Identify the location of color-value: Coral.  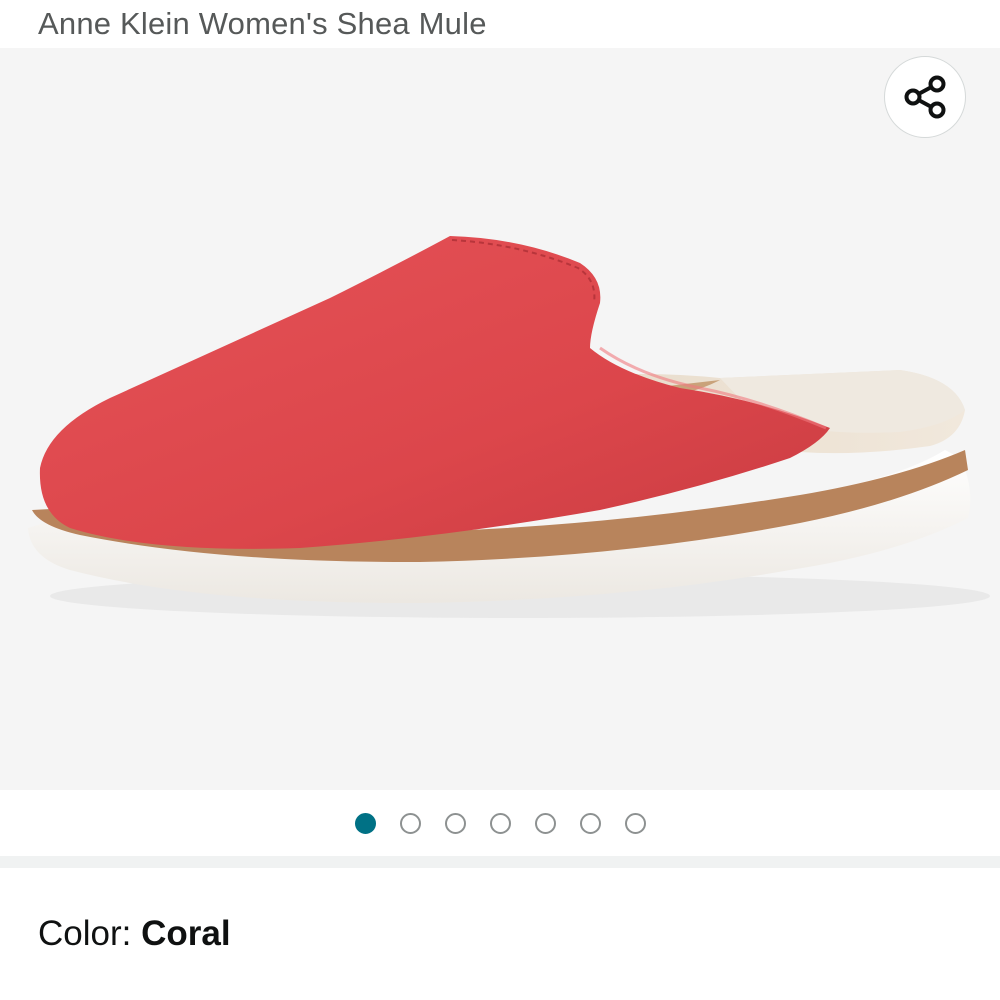
(186, 933).